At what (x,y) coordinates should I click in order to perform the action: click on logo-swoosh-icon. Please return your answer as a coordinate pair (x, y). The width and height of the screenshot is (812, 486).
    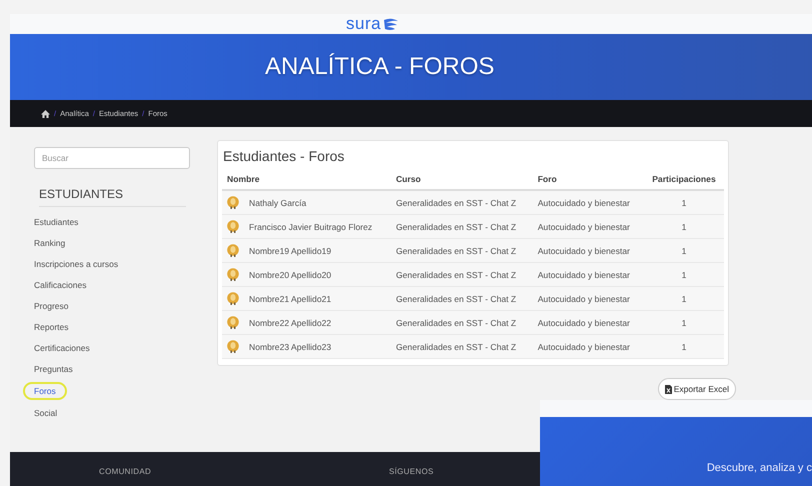
    Looking at the image, I should click on (391, 24).